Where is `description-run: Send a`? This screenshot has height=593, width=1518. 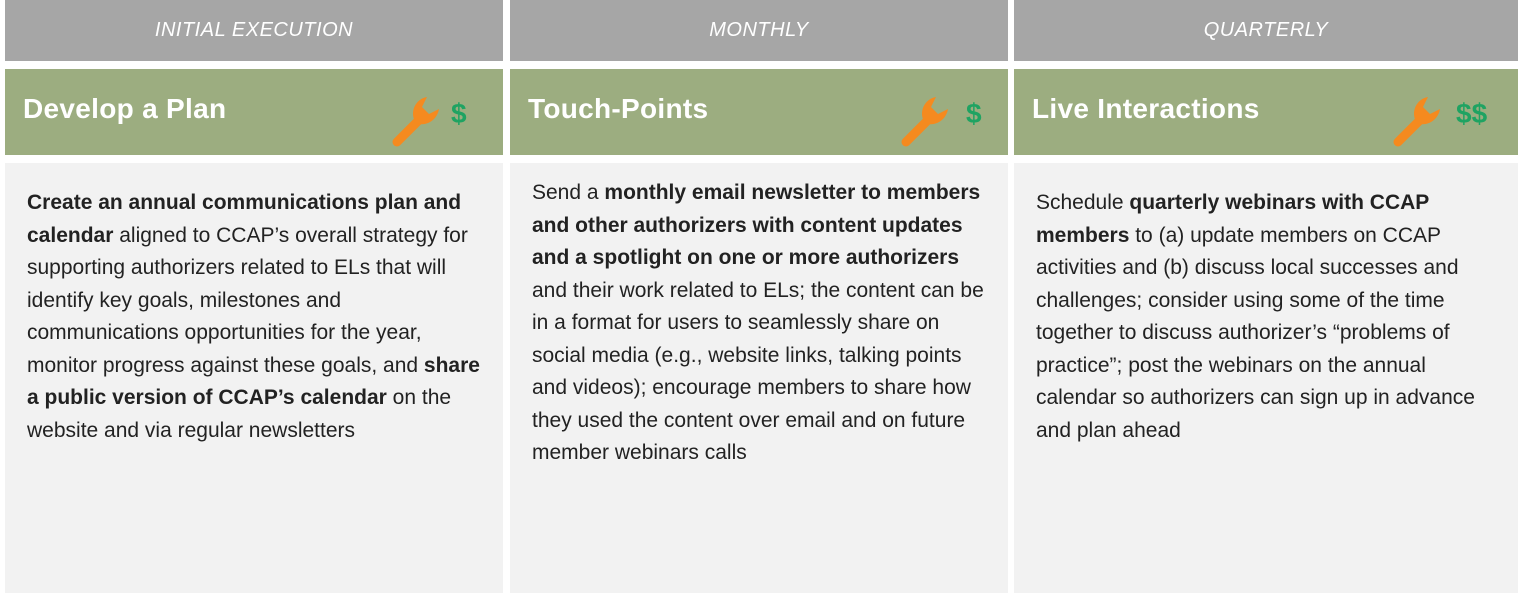 description-run: Send a is located at coordinates (568, 192).